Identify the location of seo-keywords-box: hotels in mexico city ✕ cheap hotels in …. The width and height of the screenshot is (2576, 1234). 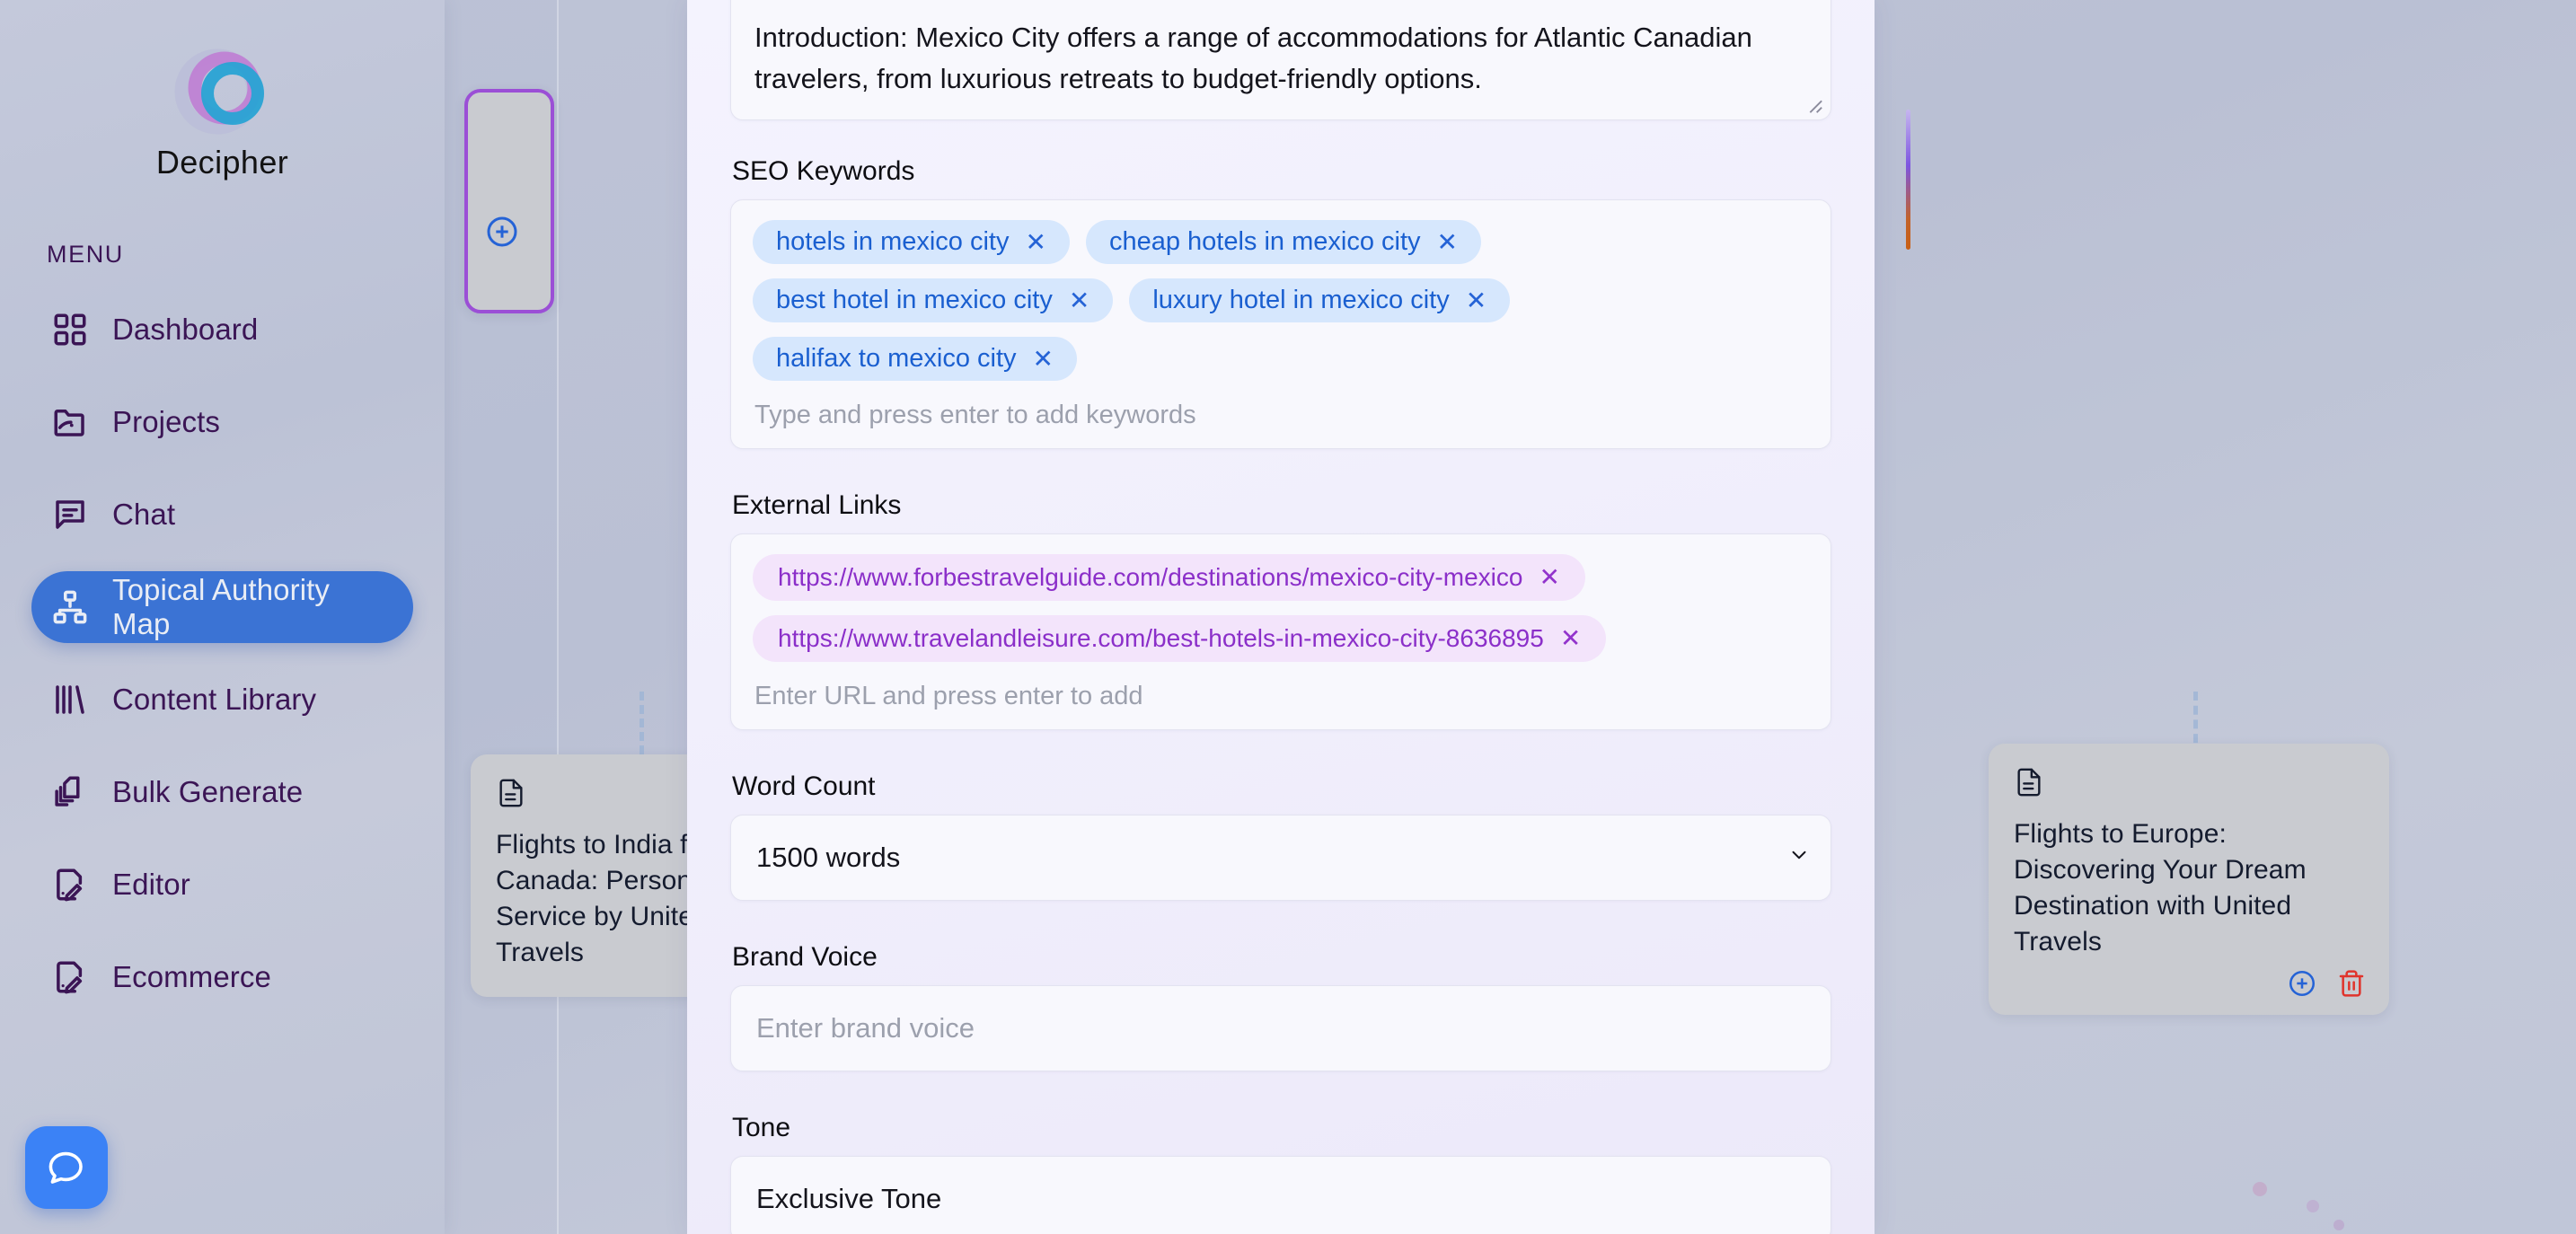
(1280, 324).